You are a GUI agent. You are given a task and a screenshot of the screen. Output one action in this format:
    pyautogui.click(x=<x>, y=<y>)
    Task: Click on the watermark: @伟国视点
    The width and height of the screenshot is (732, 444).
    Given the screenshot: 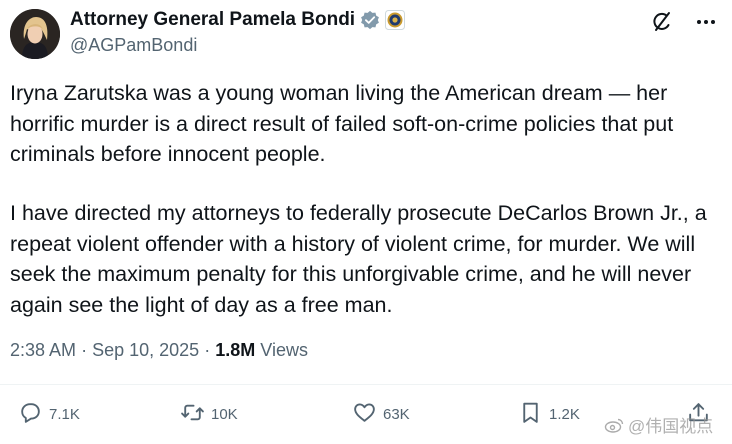 What is the action you would take?
    pyautogui.click(x=658, y=424)
    